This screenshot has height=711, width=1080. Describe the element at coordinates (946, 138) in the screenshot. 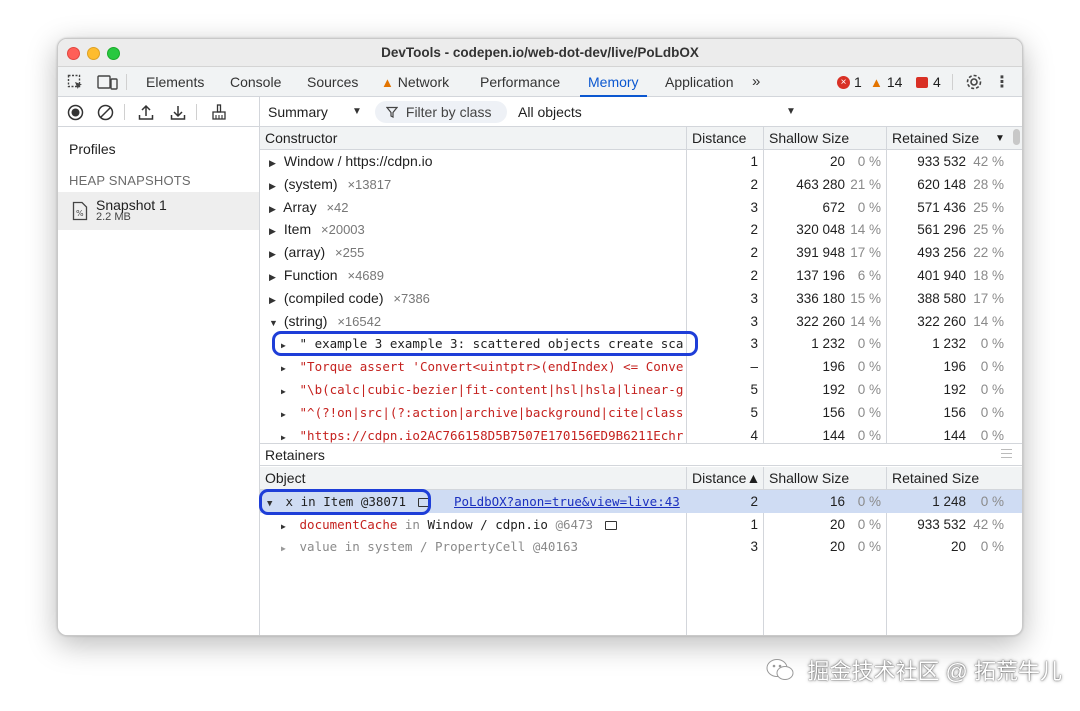

I see `col-retained-size: Retained Size ▼` at that location.